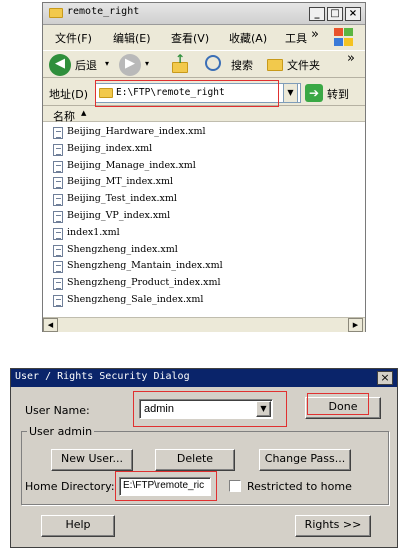  What do you see at coordinates (204, 14) in the screenshot?
I see `explorer-titlebar: remote_right _ □ ×` at bounding box center [204, 14].